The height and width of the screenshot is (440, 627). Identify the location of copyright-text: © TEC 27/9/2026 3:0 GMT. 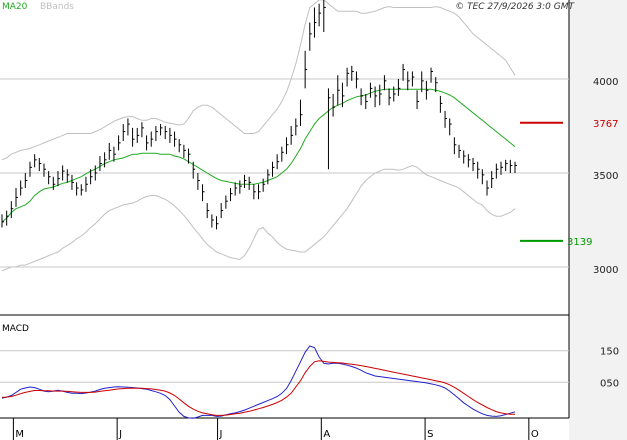
(515, 7).